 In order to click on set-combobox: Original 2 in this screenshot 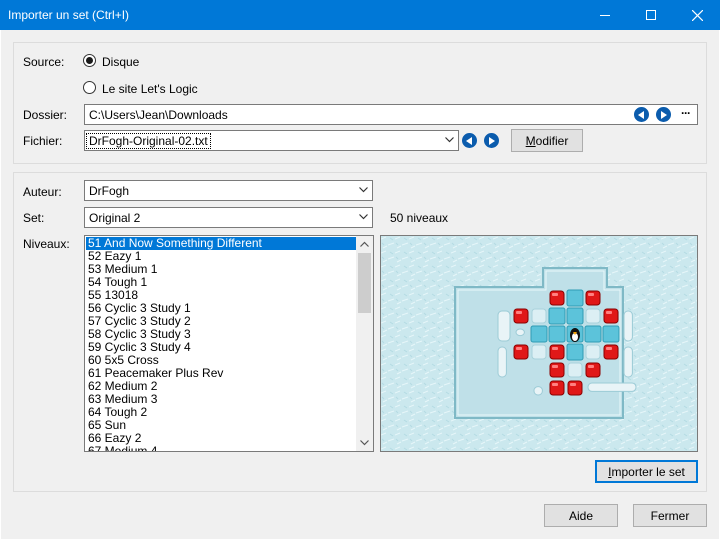, I will do `click(228, 217)`.